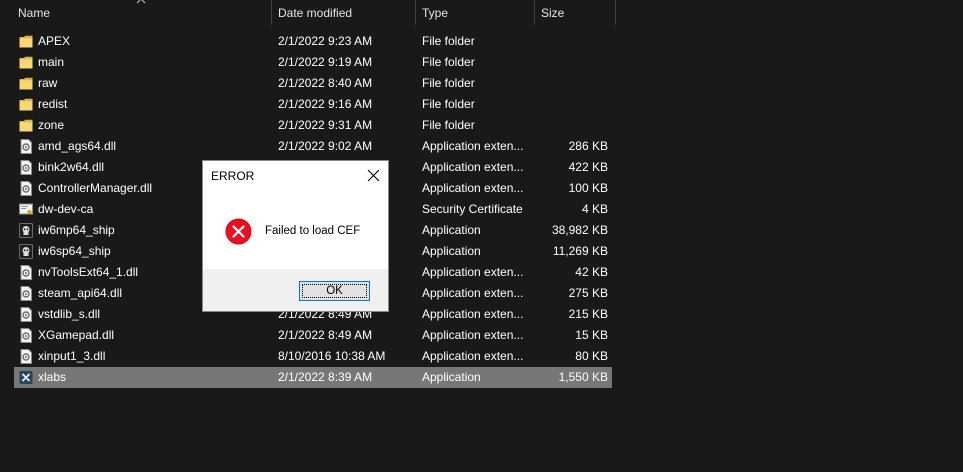 The image size is (963, 472). I want to click on file-size: 422 KB, so click(588, 167).